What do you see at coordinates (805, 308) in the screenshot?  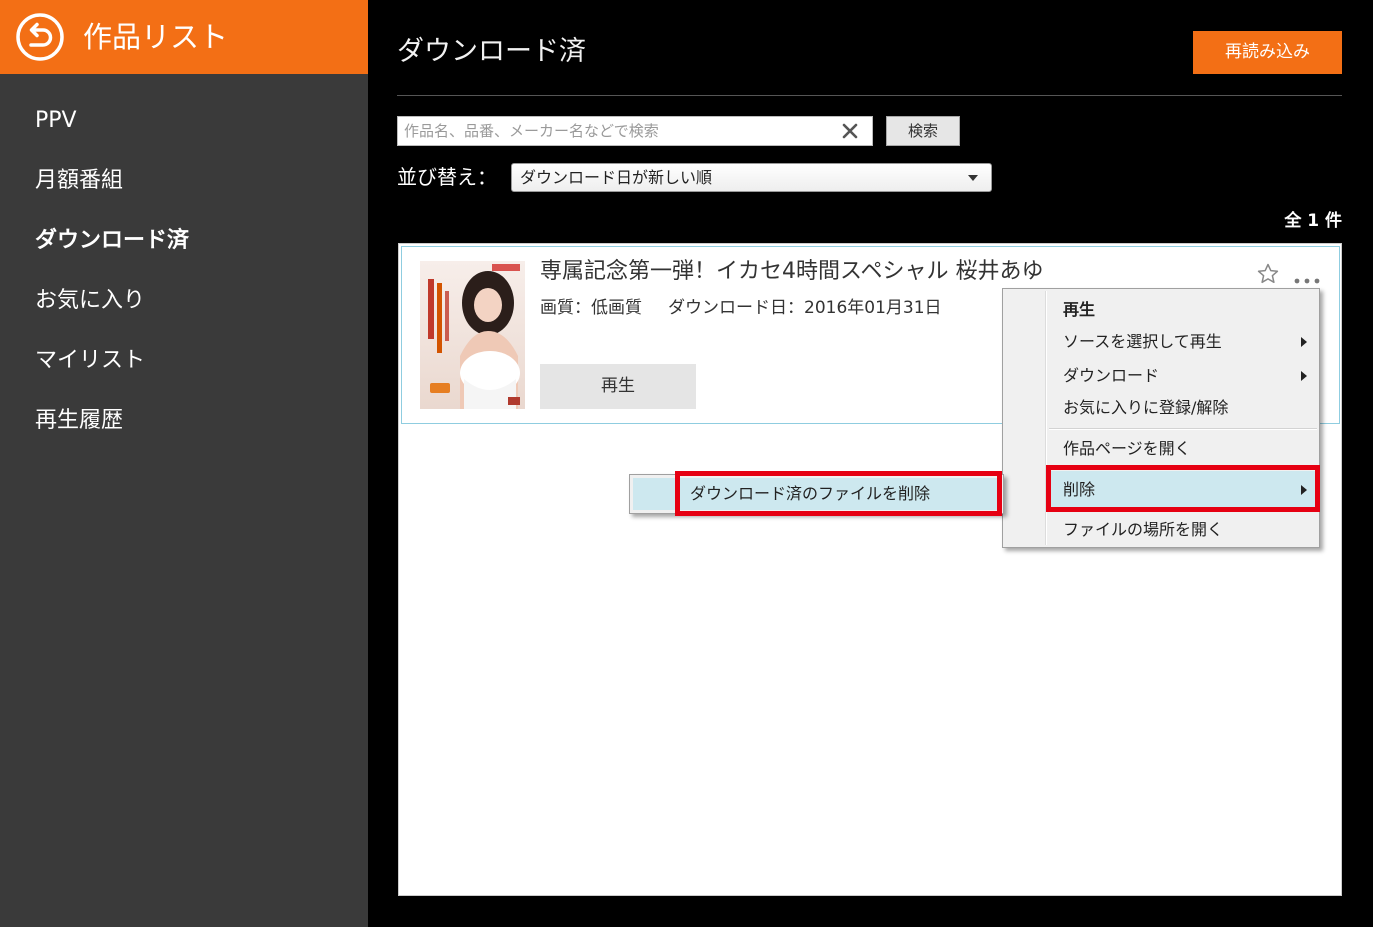 I see `item-download-date: ダウンロード日：2016年01月31日` at bounding box center [805, 308].